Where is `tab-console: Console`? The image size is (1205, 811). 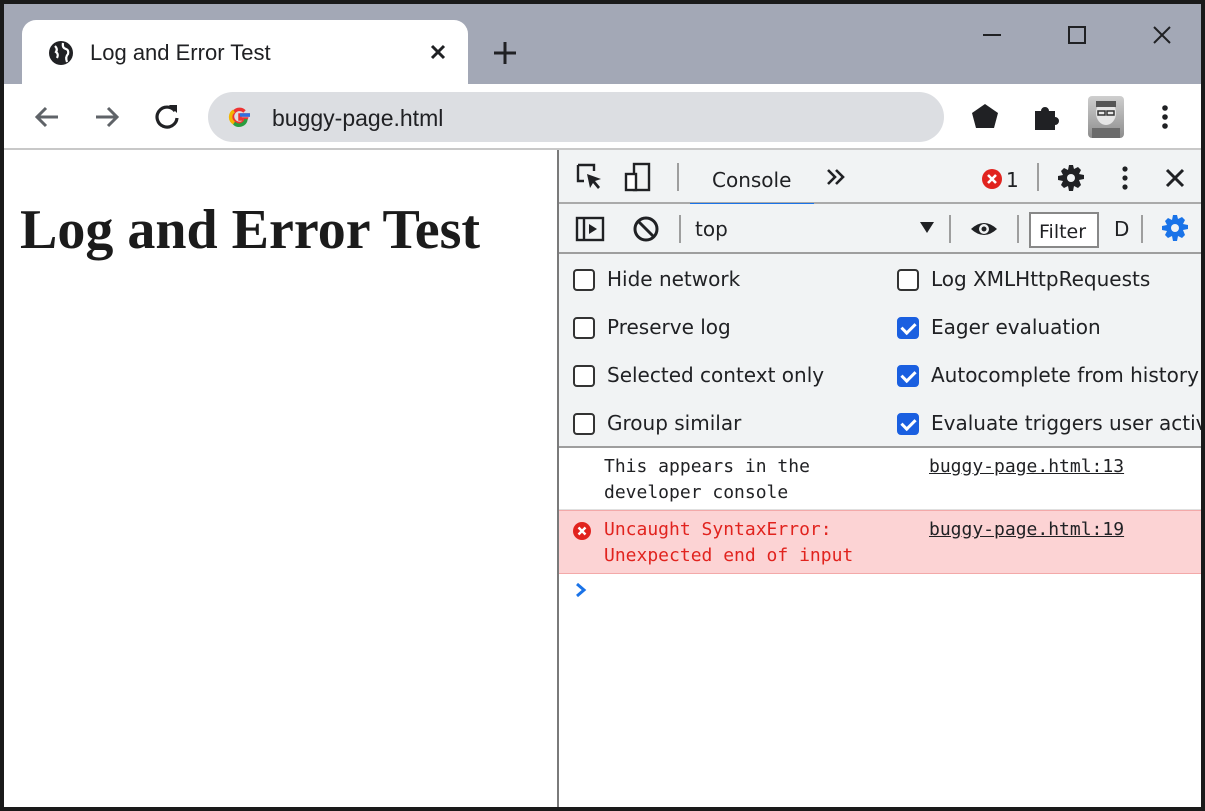 tab-console: Console is located at coordinates (752, 178).